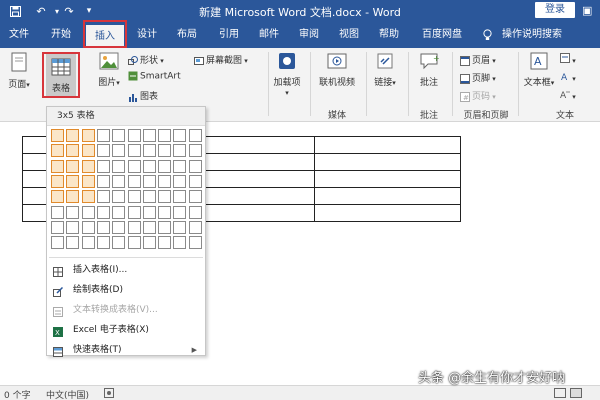 This screenshot has width=600, height=400. Describe the element at coordinates (568, 77) in the screenshot. I see `wordart-icon: A ▾` at that location.